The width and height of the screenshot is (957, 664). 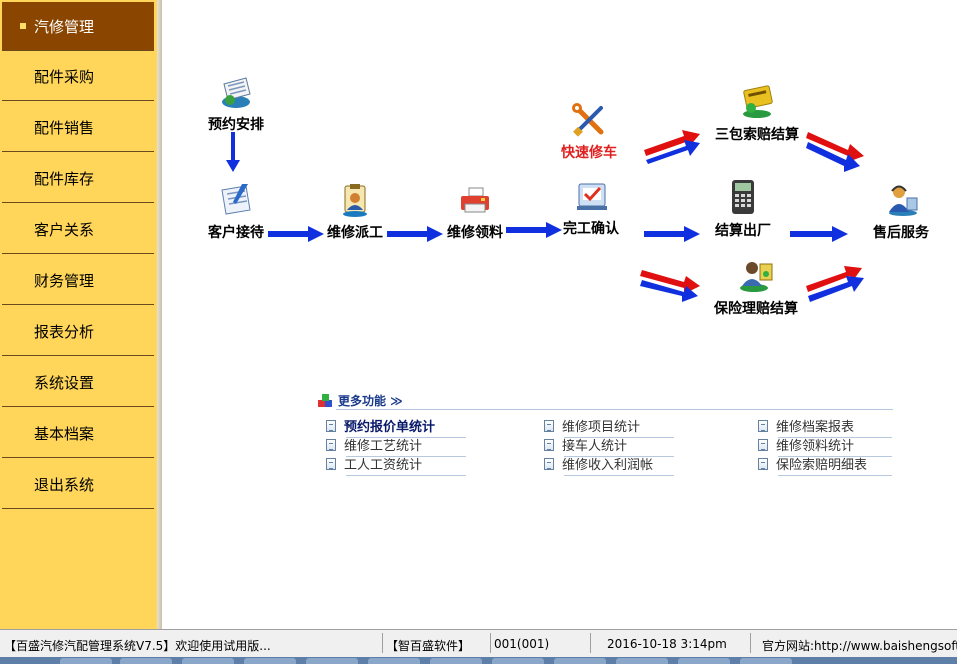 I want to click on link-appointment-quote-stats: 预约报价单统计, so click(x=396, y=427).